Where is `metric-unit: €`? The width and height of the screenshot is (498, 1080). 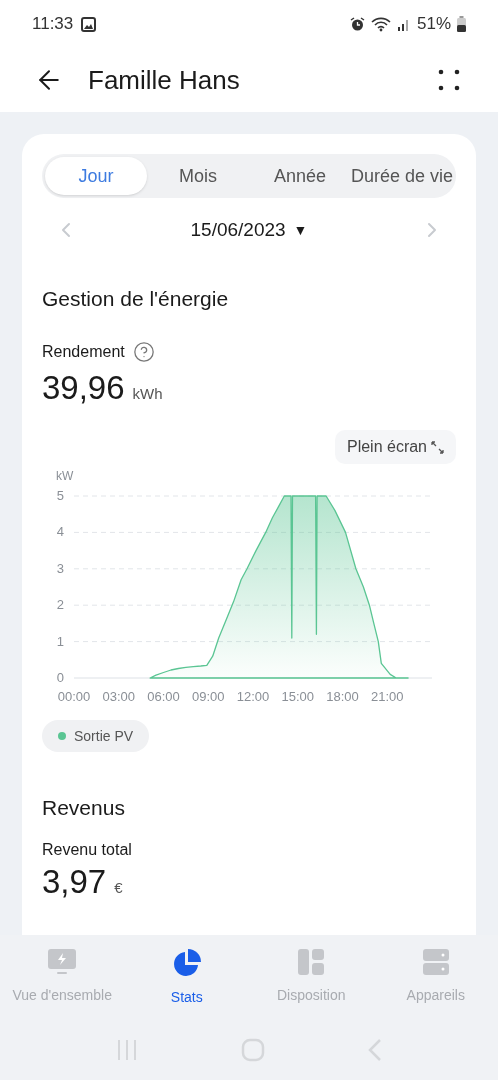
metric-unit: € is located at coordinates (118, 887).